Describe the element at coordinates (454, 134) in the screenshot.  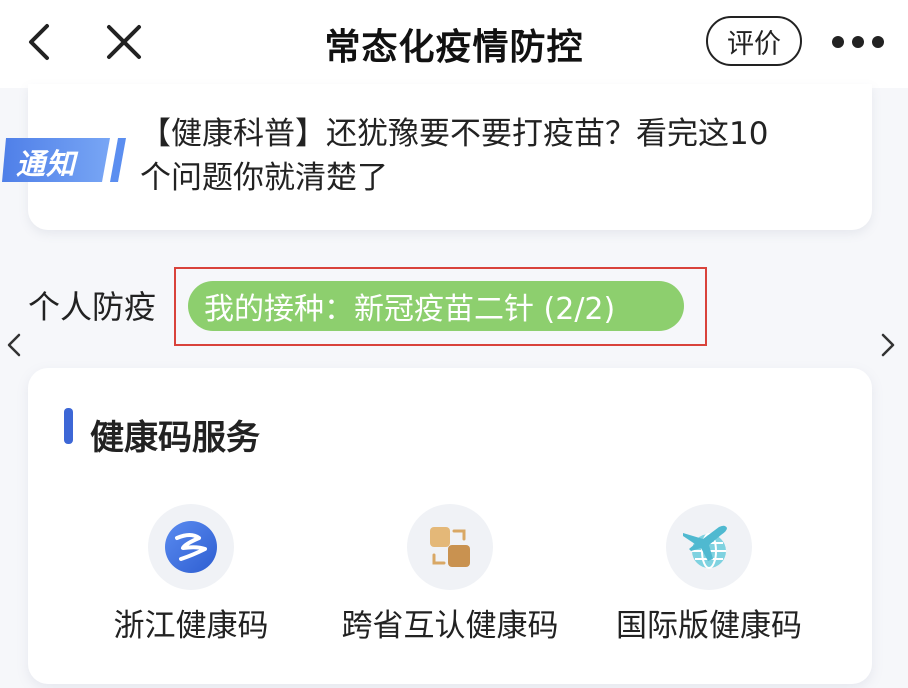
I see `notice-line-1: 【健康科普】还犹豫要不要打疫苗？看完这10` at that location.